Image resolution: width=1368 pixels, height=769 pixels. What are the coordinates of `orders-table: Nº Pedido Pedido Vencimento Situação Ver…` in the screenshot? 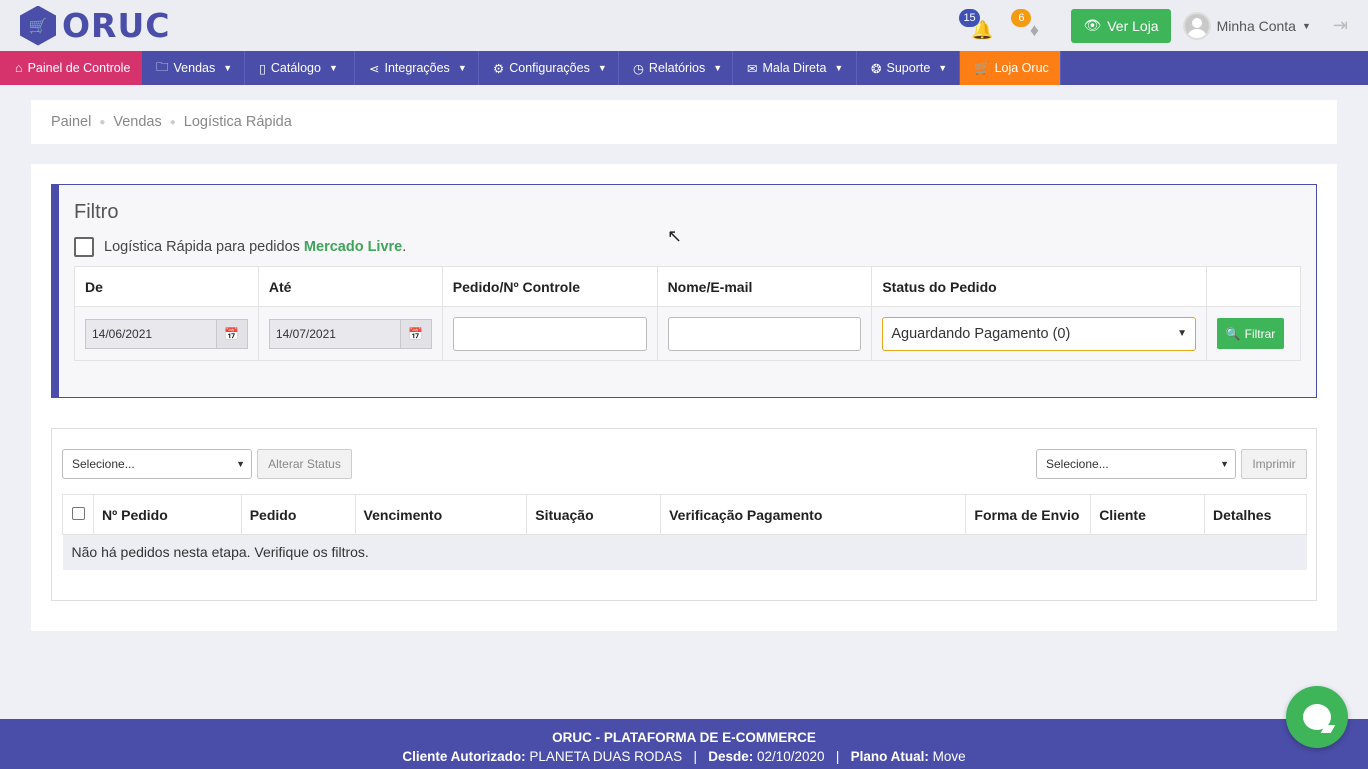 It's located at (684, 532).